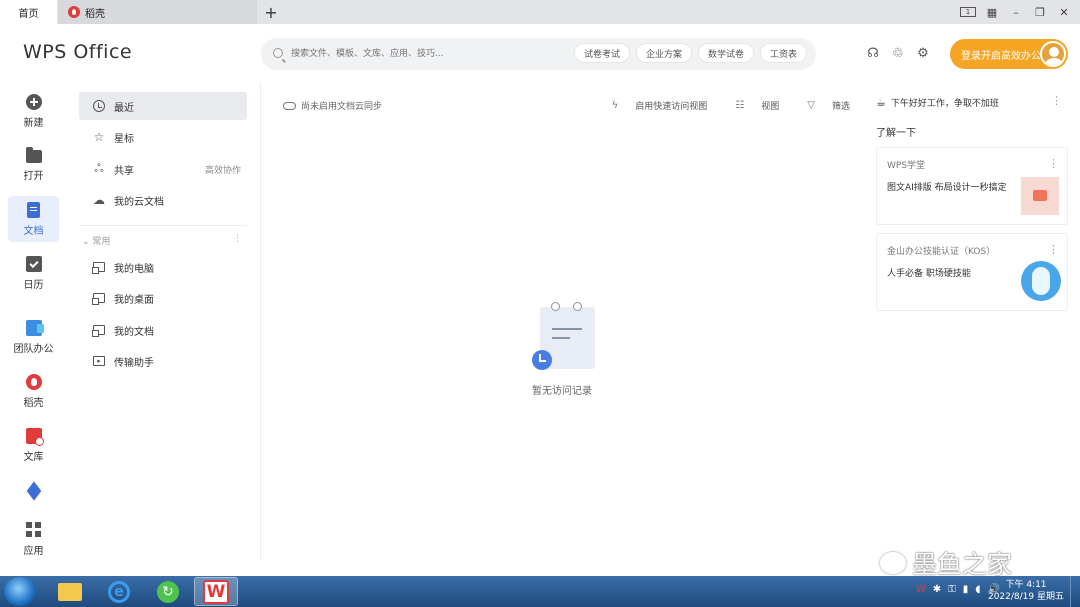 The image size is (1080, 607). I want to click on cube-icon, so click(34, 493).